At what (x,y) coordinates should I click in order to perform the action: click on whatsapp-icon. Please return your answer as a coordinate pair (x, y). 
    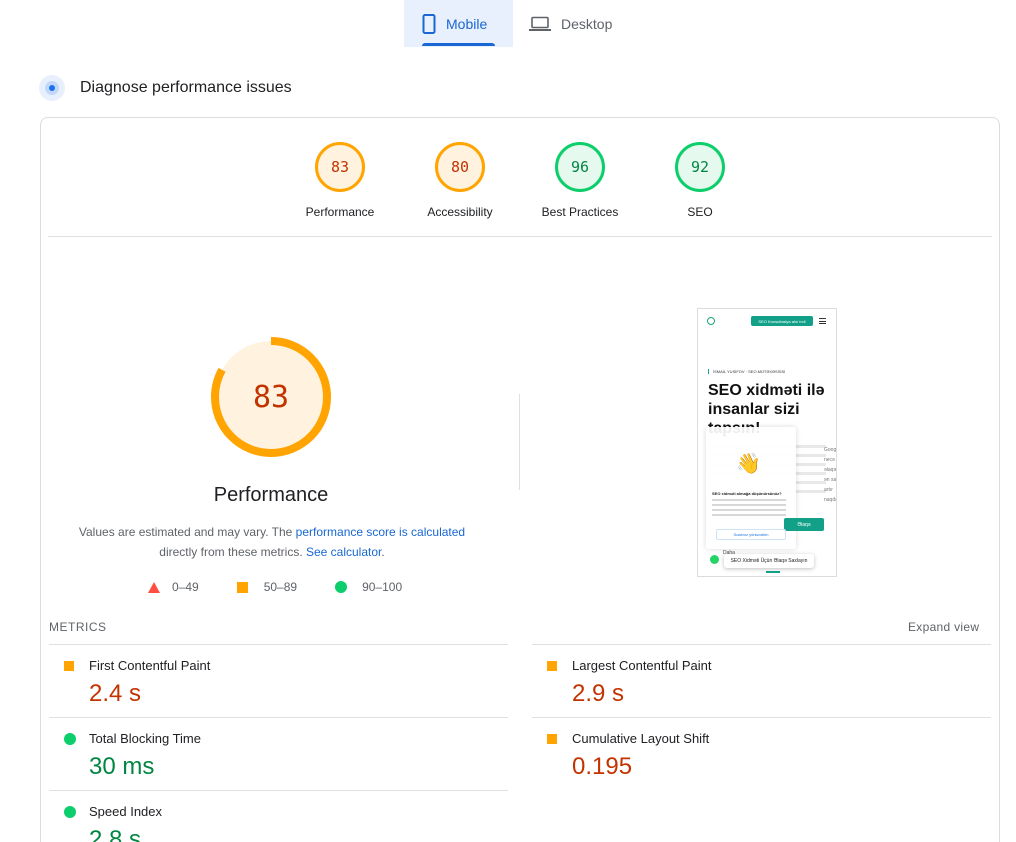
    Looking at the image, I should click on (714, 559).